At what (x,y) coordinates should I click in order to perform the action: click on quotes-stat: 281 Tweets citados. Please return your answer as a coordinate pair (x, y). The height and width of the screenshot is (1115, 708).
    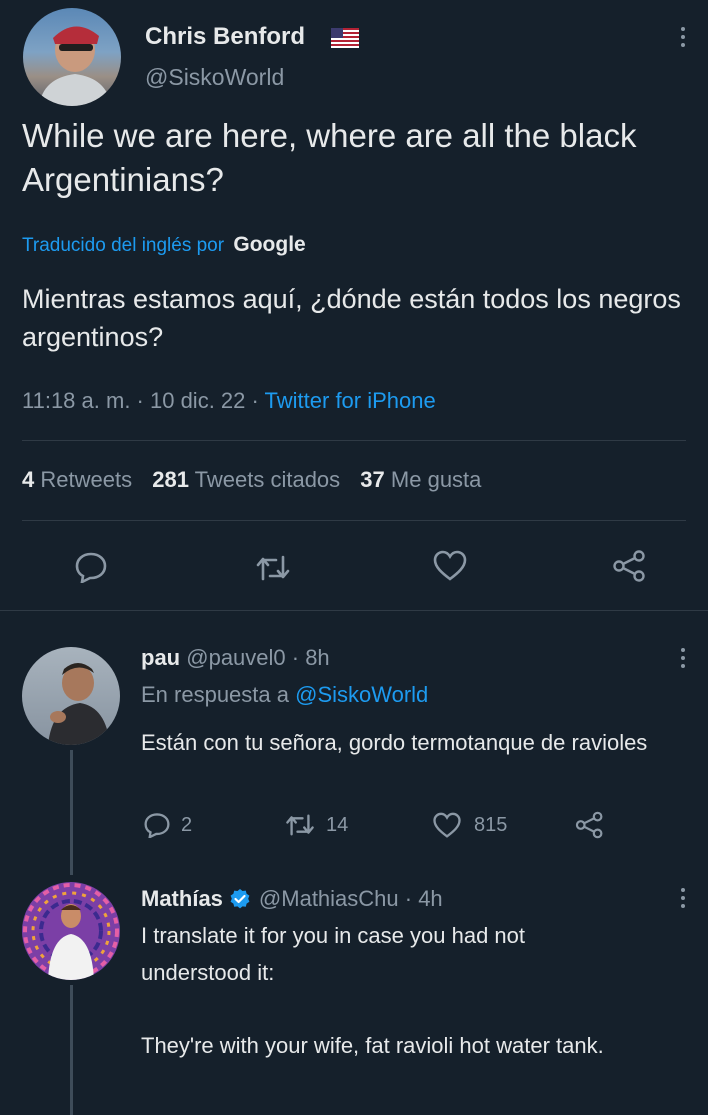
    Looking at the image, I should click on (249, 479).